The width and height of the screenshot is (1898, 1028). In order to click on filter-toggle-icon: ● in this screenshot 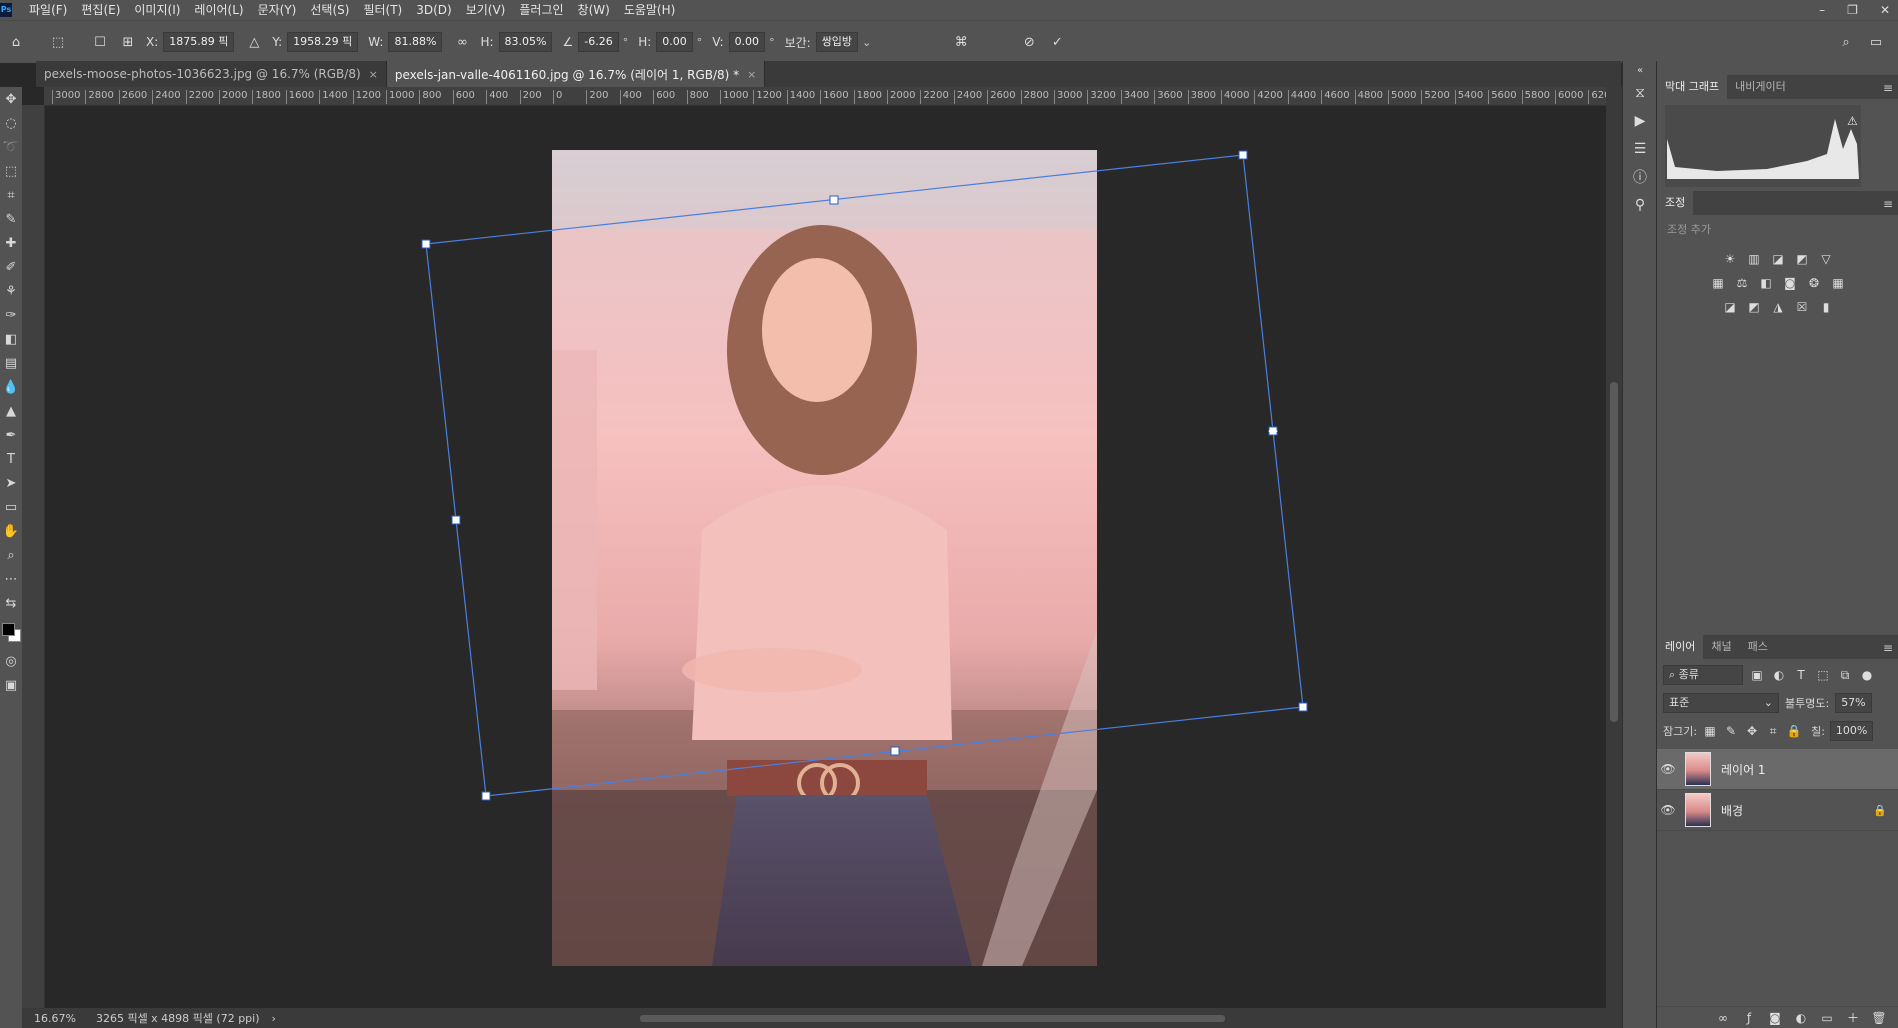, I will do `click(1867, 675)`.